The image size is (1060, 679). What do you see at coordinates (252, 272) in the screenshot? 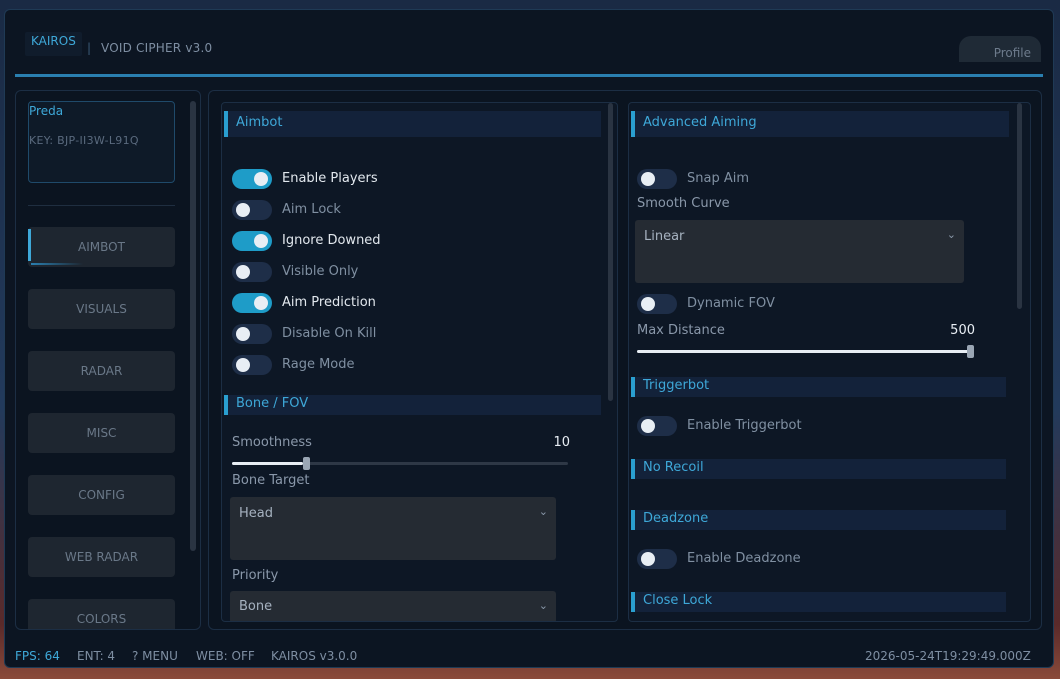
I see `visible-only-toggle` at bounding box center [252, 272].